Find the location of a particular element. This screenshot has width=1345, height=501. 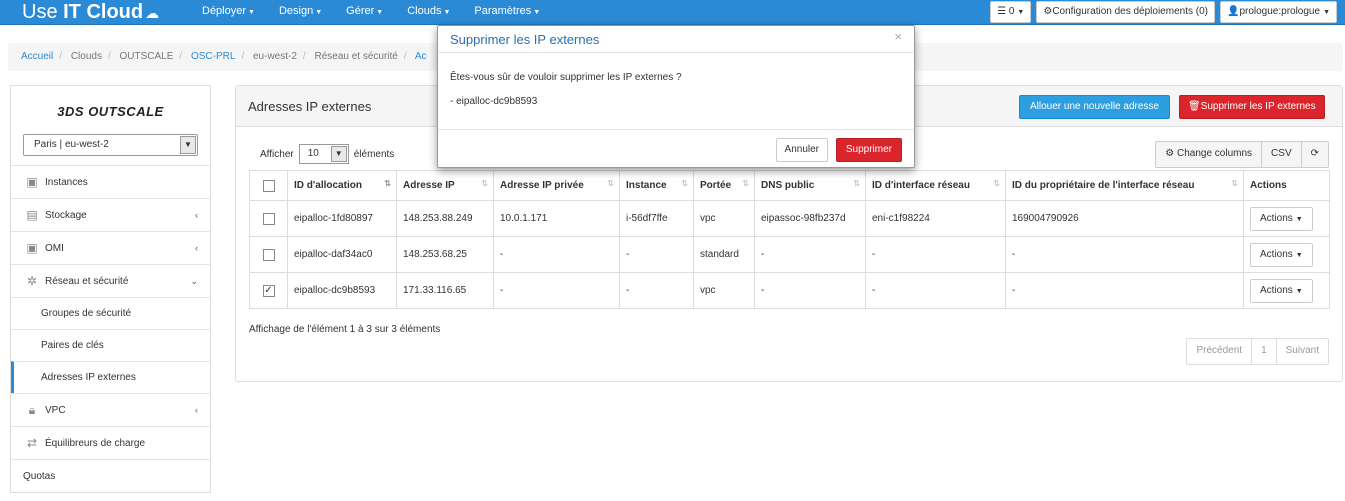

sidebar-item-equilibreurs: ⇄ Équilibreurs de charge is located at coordinates (110, 442).